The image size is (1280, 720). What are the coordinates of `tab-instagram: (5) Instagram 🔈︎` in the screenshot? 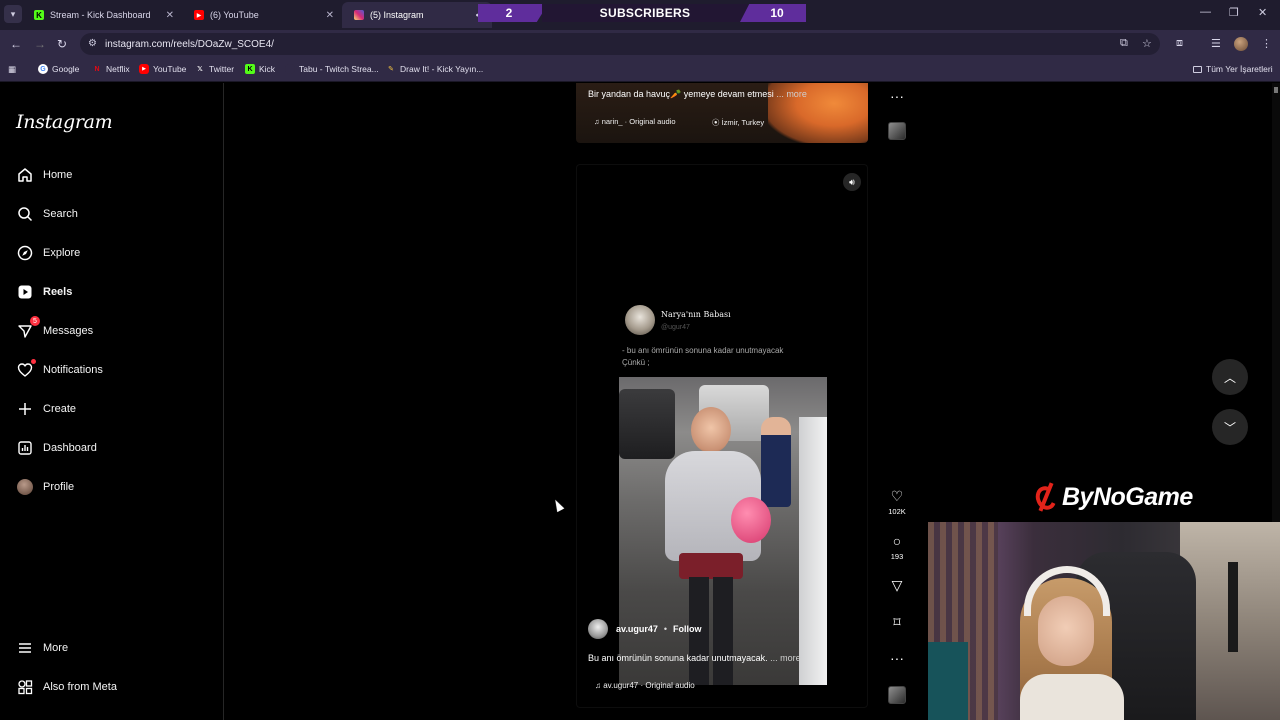 It's located at (417, 15).